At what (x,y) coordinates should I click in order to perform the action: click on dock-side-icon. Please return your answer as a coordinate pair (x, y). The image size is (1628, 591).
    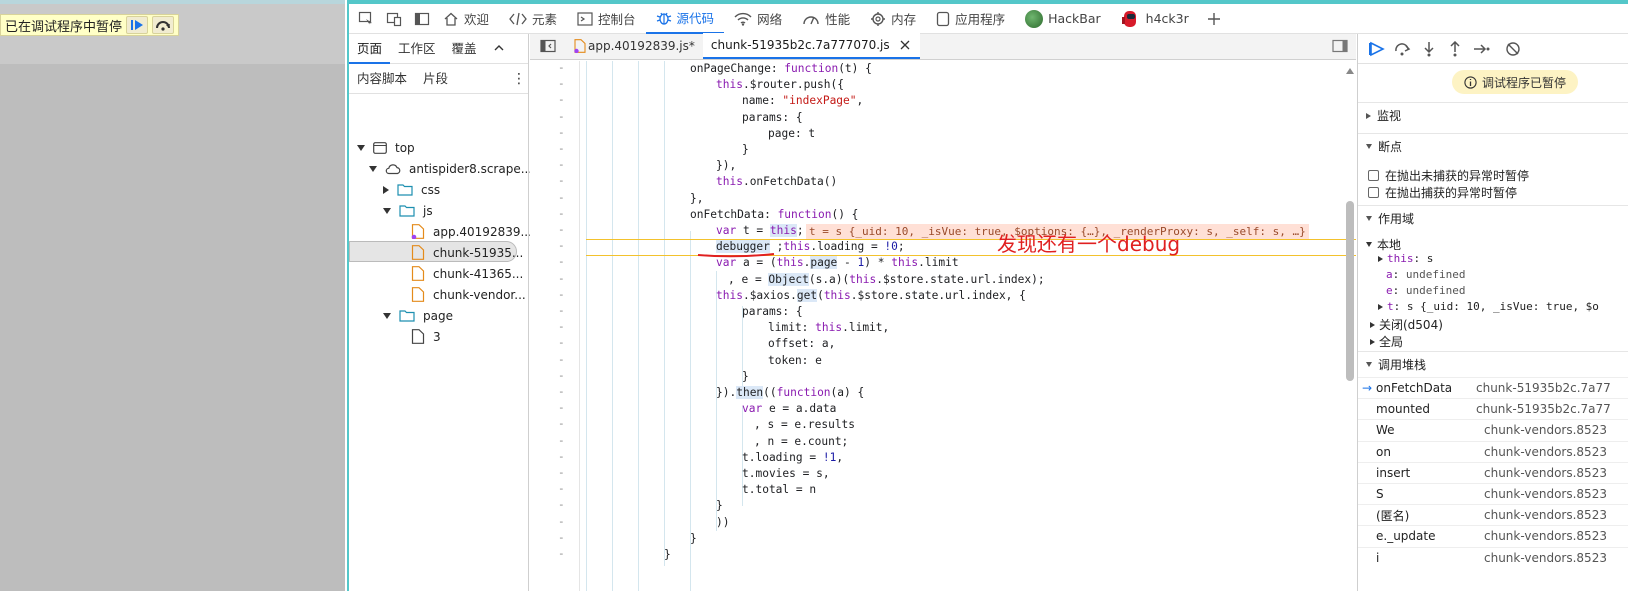
    Looking at the image, I should click on (422, 19).